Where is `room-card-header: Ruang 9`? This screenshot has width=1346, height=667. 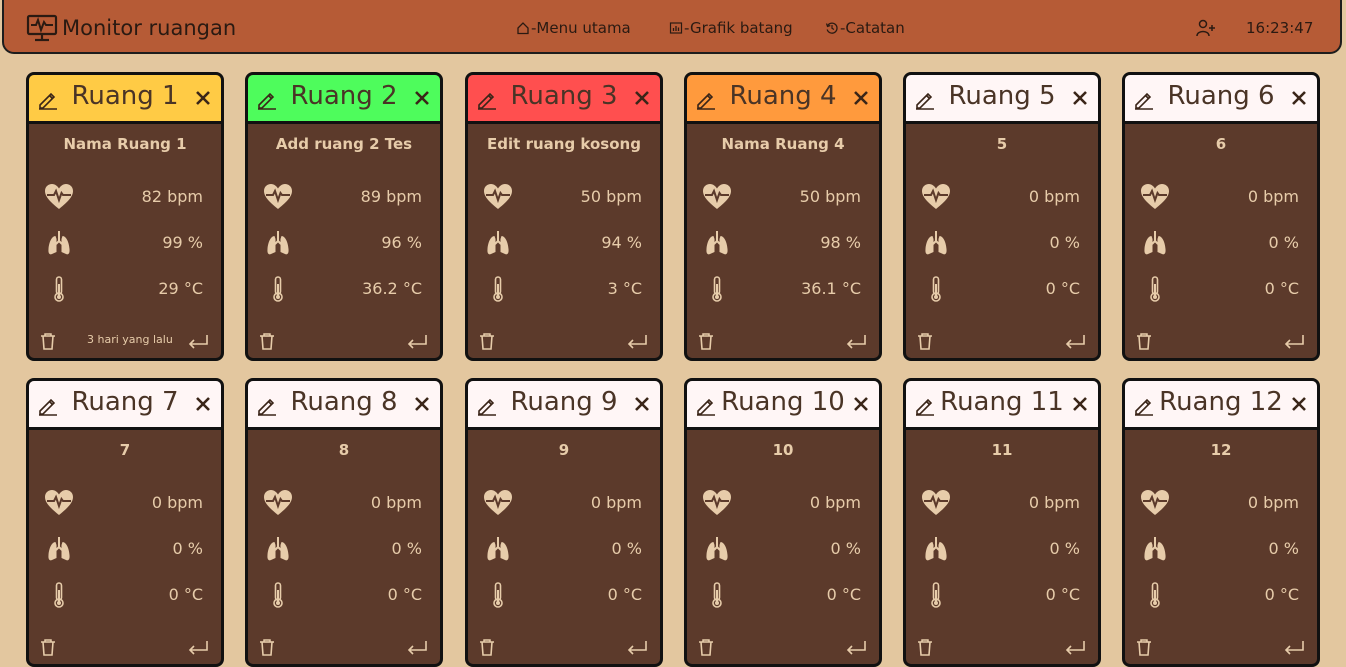
room-card-header: Ruang 9 is located at coordinates (564, 405).